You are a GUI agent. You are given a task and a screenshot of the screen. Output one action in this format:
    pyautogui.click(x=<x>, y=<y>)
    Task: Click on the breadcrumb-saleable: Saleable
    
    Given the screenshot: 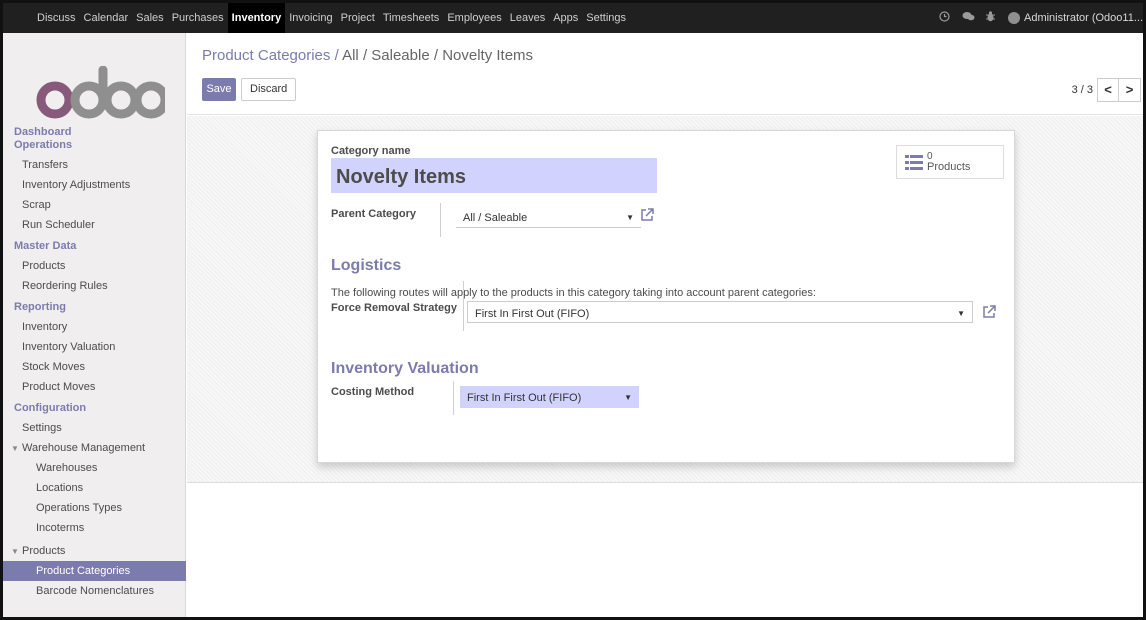 What is the action you would take?
    pyautogui.click(x=400, y=55)
    